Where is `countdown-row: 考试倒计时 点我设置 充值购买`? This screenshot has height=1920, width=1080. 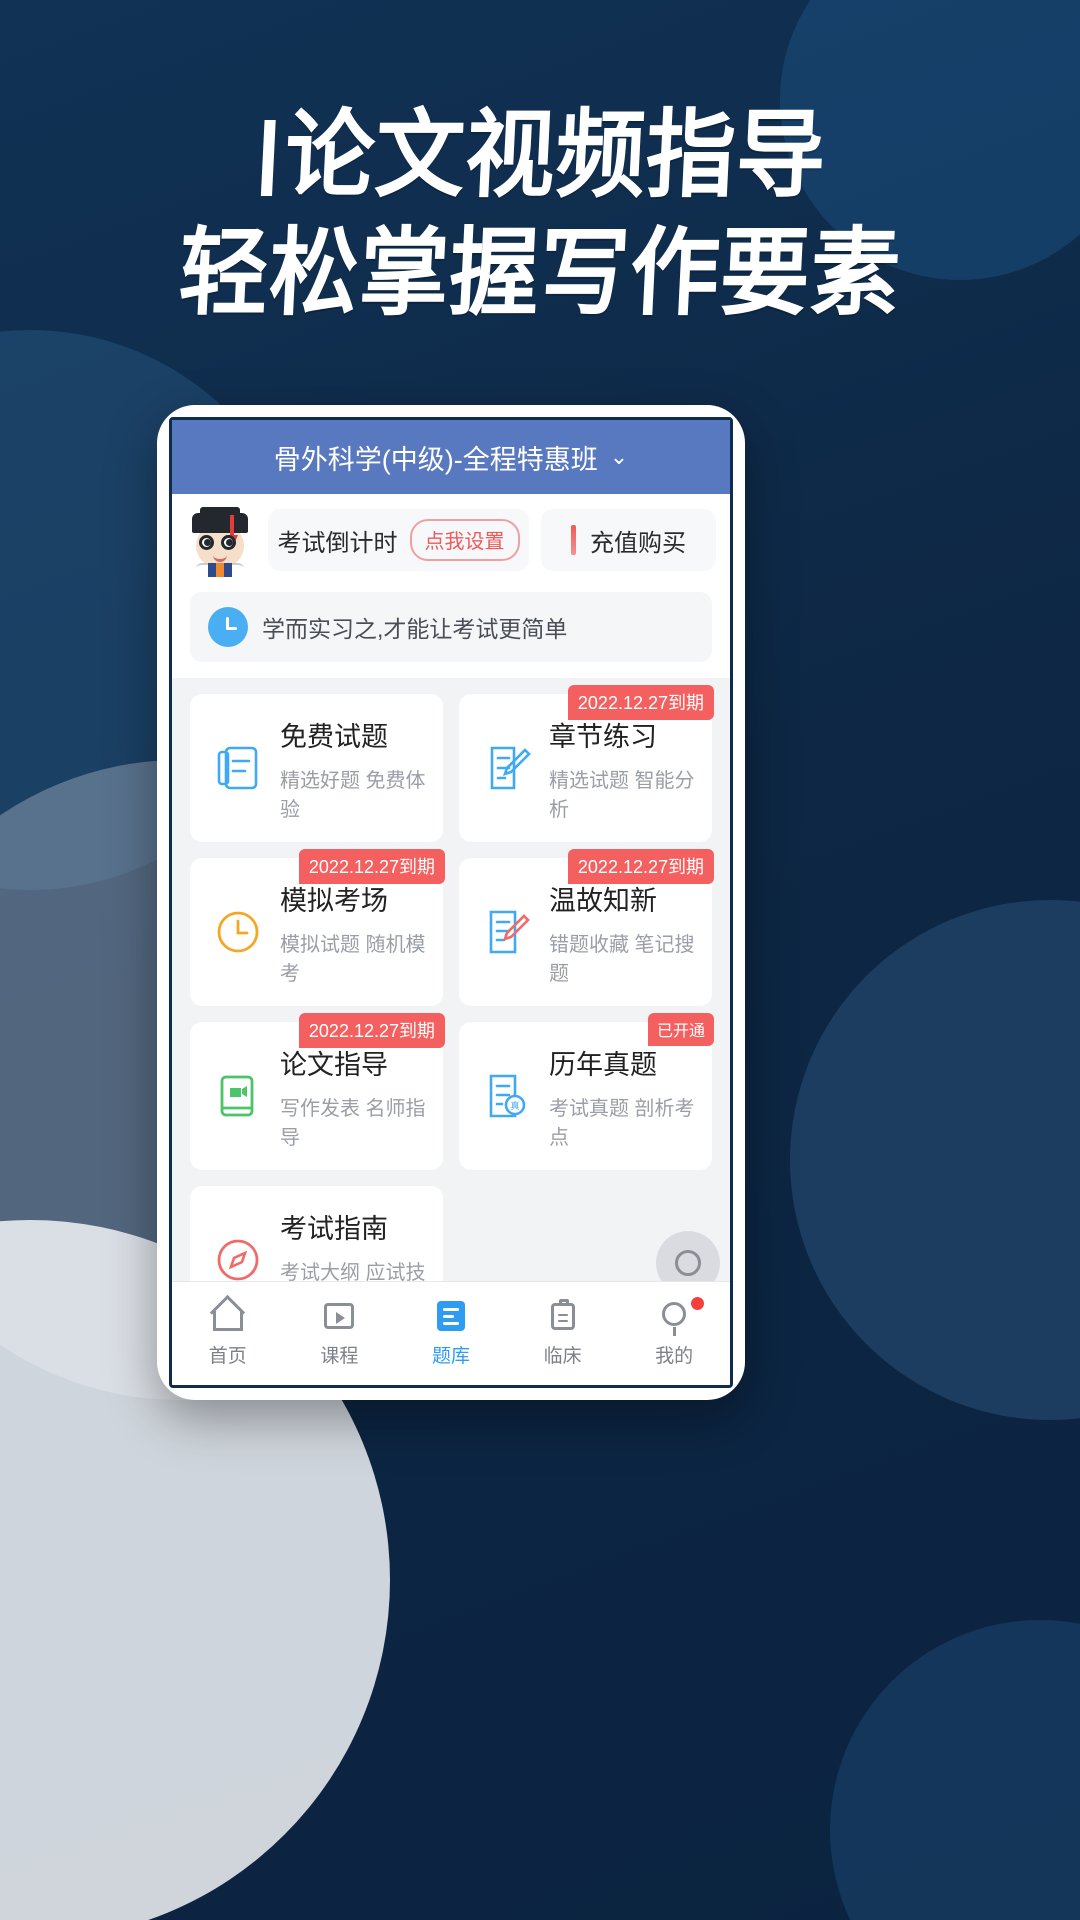 countdown-row: 考试倒计时 点我设置 充值购买 is located at coordinates (451, 540).